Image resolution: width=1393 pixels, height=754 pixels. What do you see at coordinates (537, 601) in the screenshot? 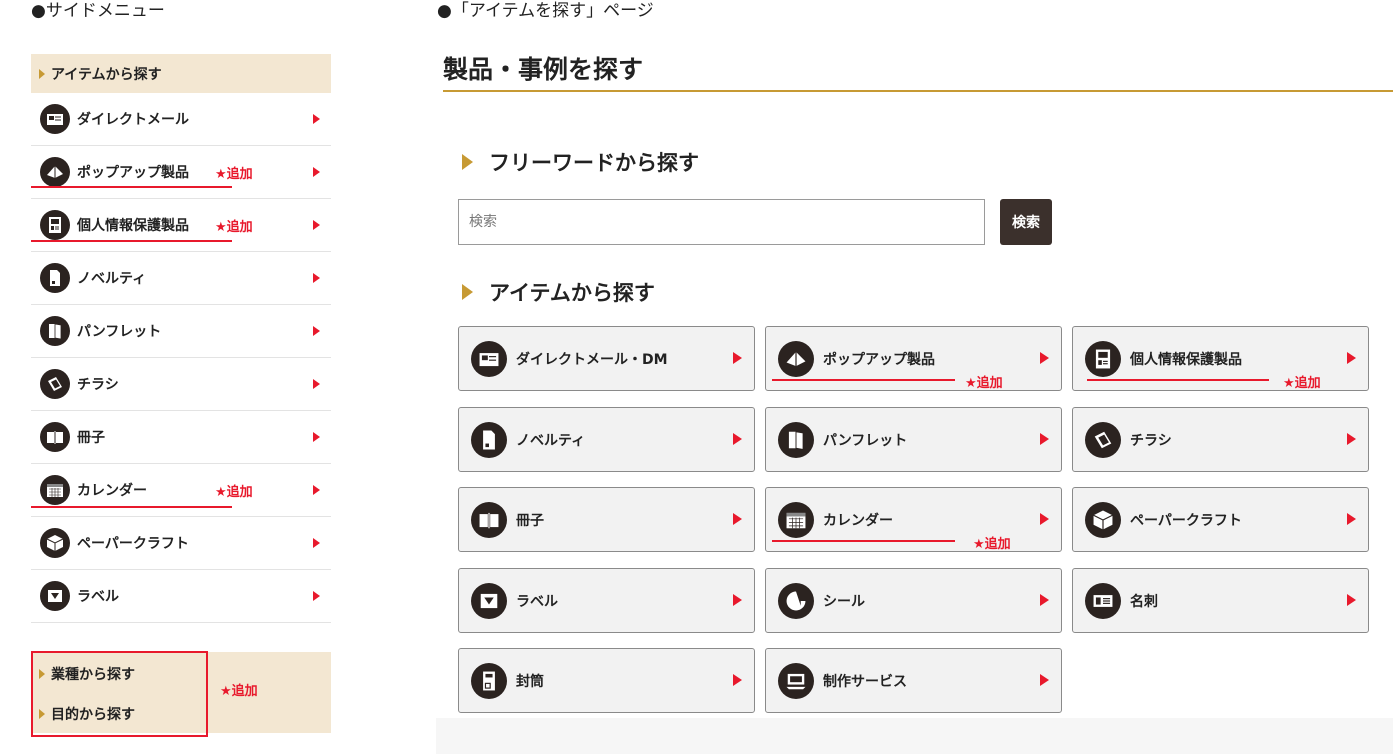
I see `item-card-label: ラベル` at bounding box center [537, 601].